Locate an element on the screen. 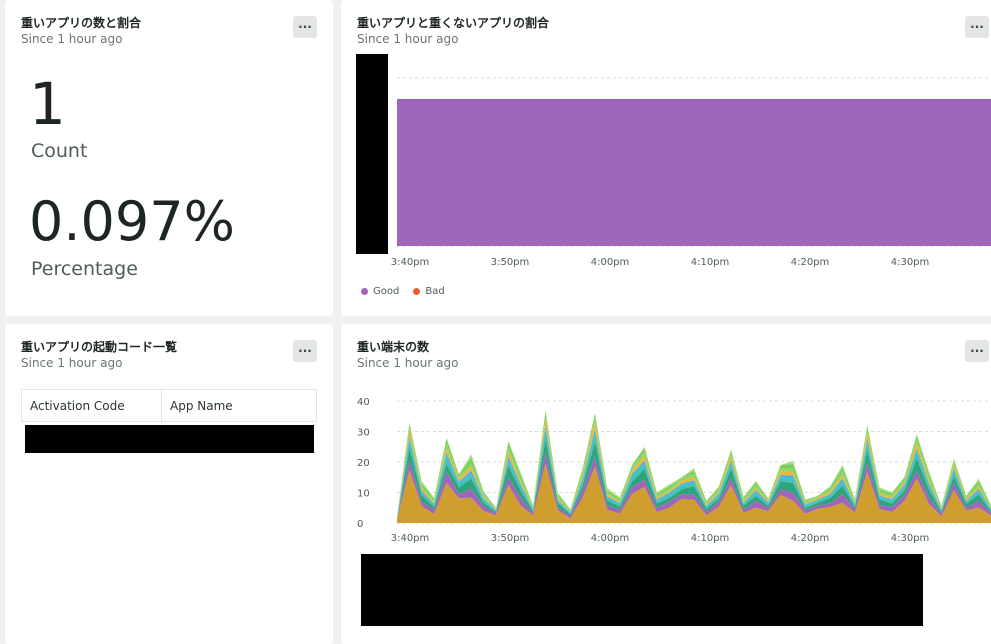 Image resolution: width=991 pixels, height=644 pixels. legend-item-bad: Bad is located at coordinates (429, 291).